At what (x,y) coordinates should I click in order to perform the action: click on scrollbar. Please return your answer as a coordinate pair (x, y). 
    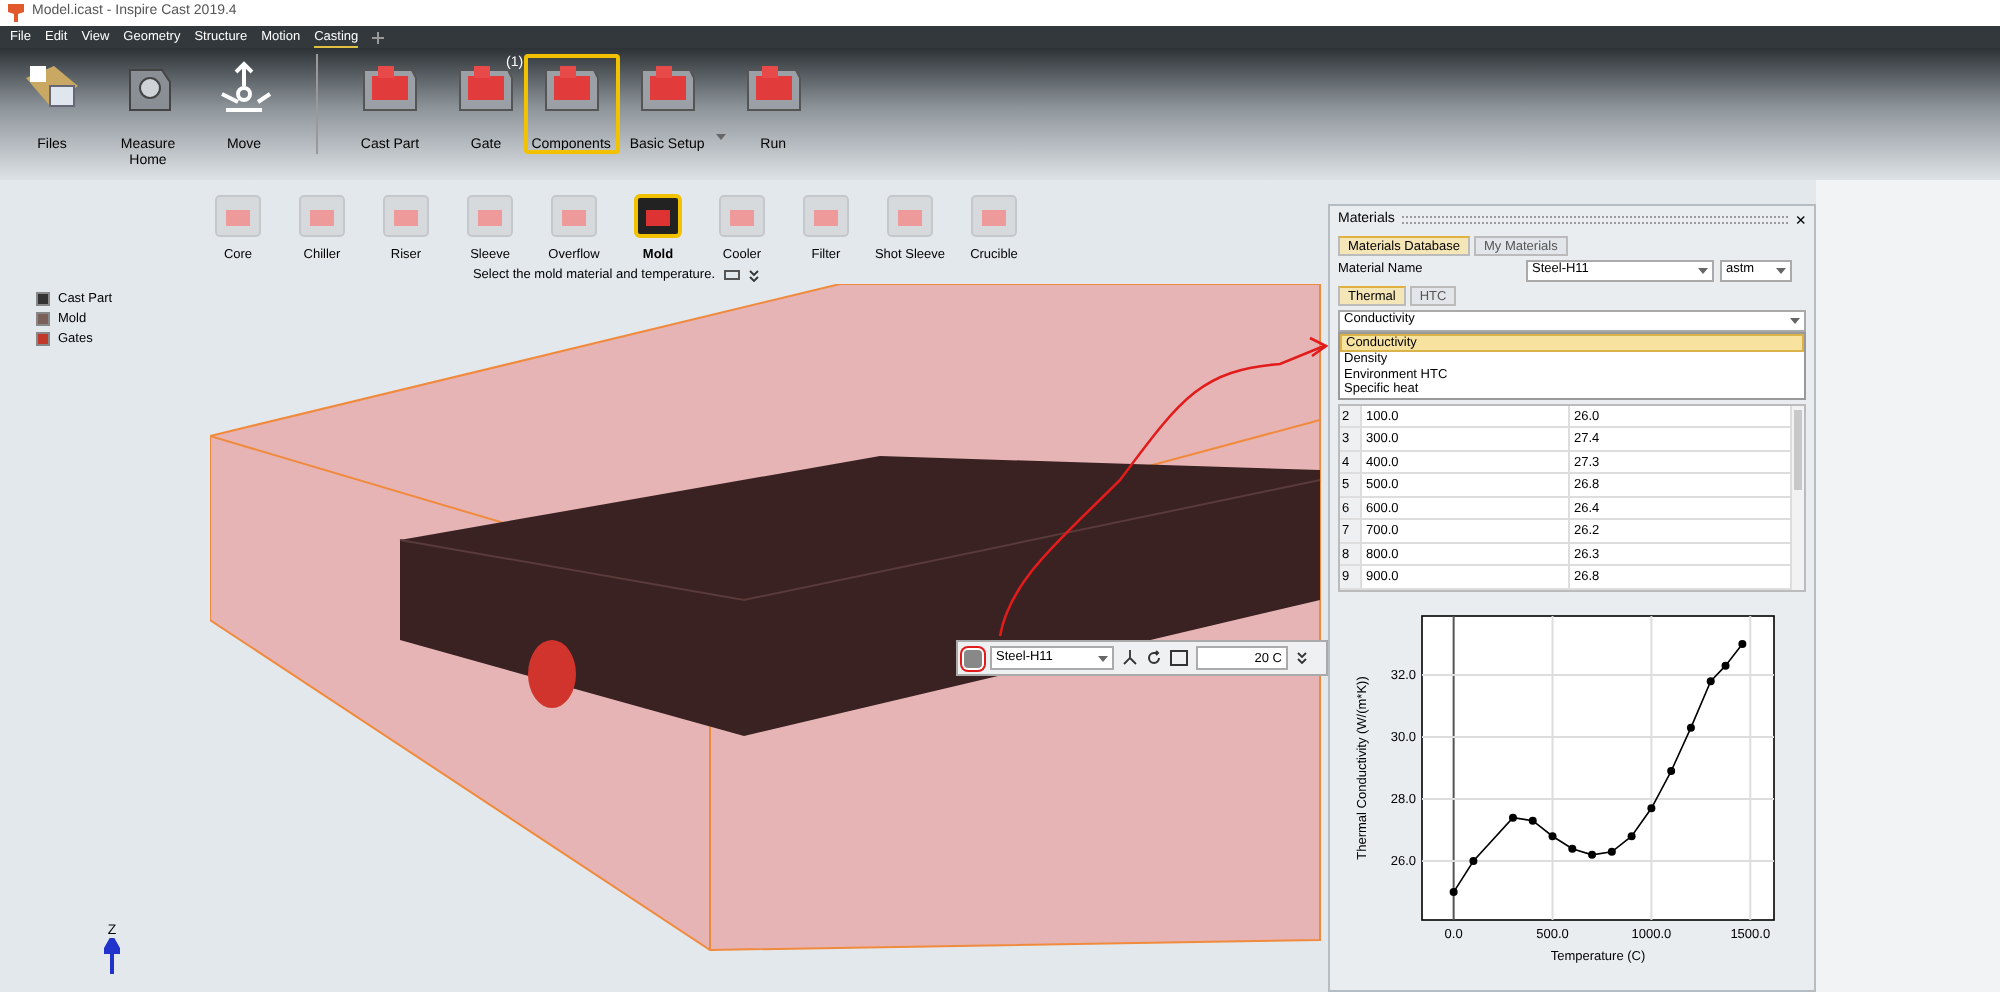
    Looking at the image, I should click on (1797, 497).